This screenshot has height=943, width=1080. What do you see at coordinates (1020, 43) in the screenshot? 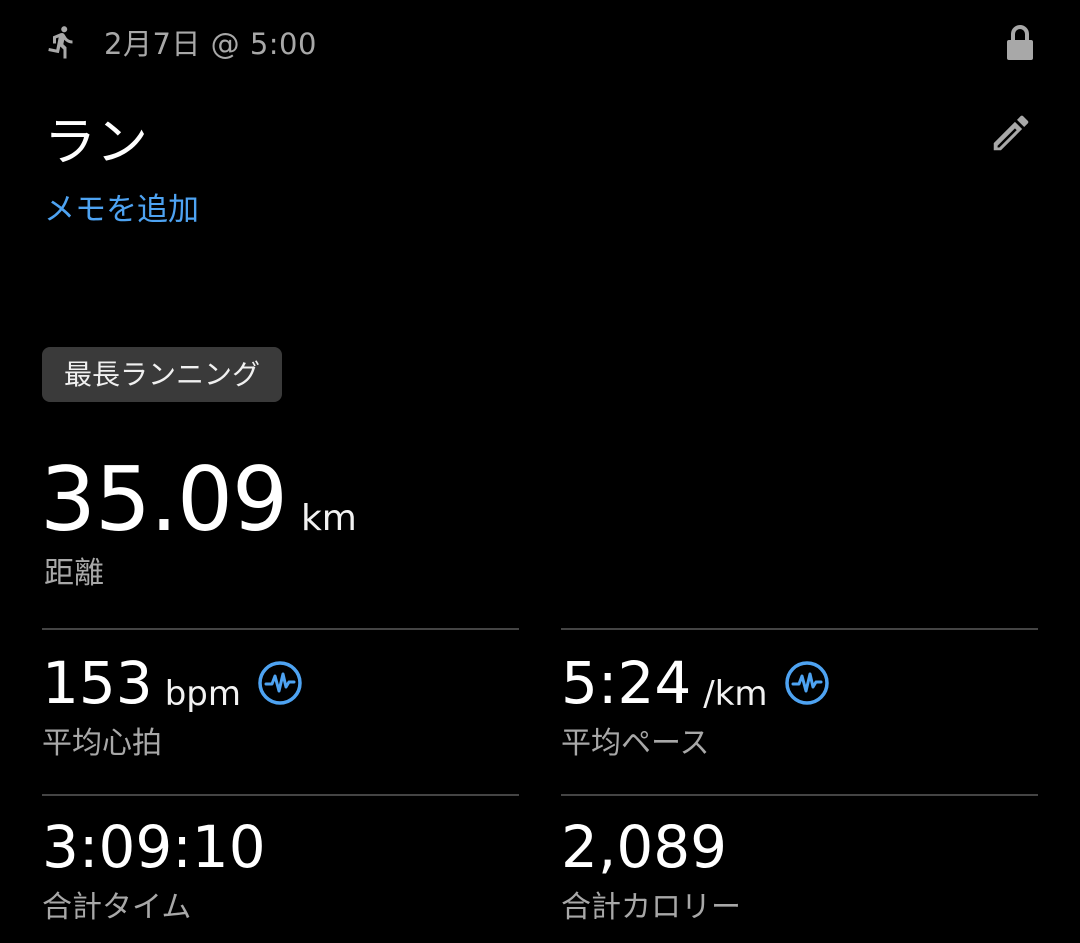
I see `lock-icon` at bounding box center [1020, 43].